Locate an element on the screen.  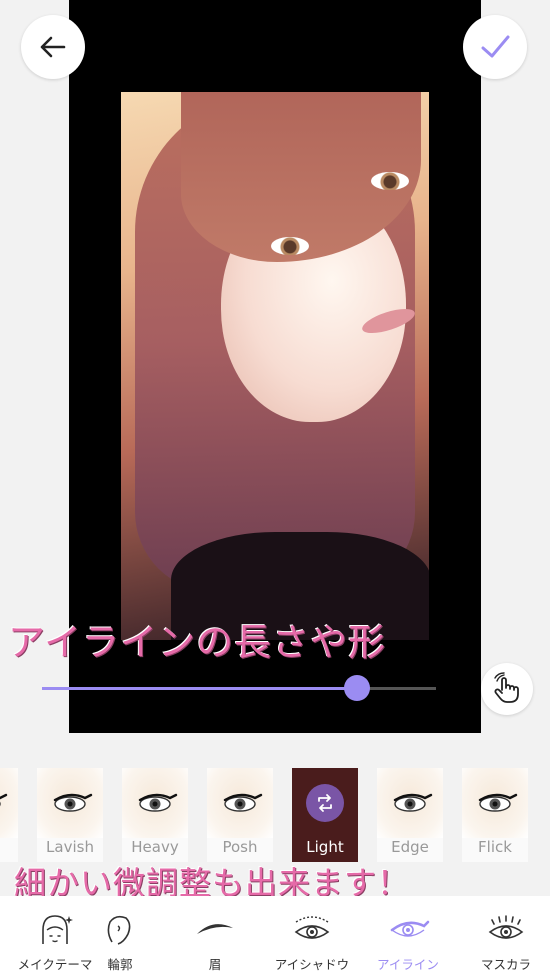
nav-label: アイライン is located at coordinates (408, 964).